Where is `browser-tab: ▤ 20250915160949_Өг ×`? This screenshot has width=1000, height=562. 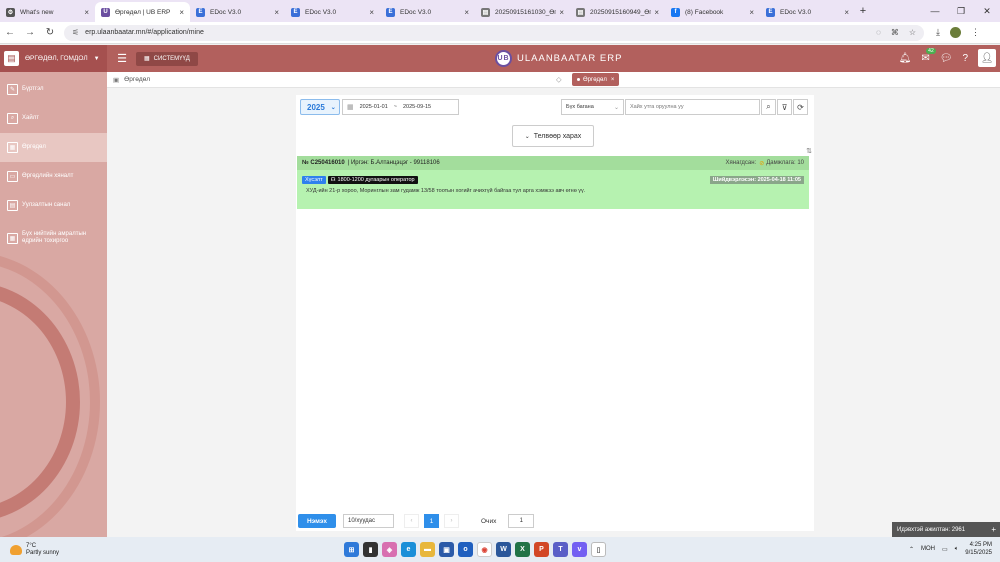
browser-tab: ▤ 20250915160949_Өг × is located at coordinates (617, 12).